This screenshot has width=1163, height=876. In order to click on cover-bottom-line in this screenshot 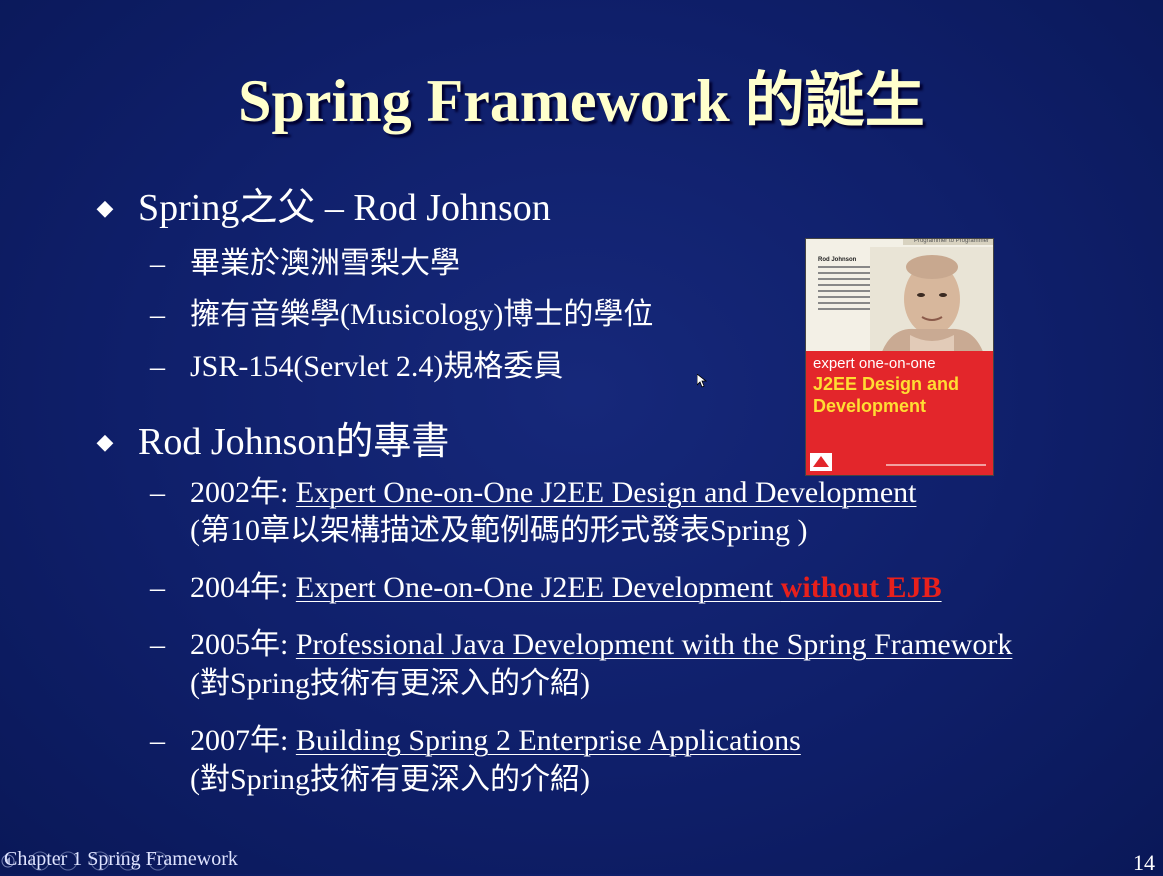, I will do `click(936, 465)`.